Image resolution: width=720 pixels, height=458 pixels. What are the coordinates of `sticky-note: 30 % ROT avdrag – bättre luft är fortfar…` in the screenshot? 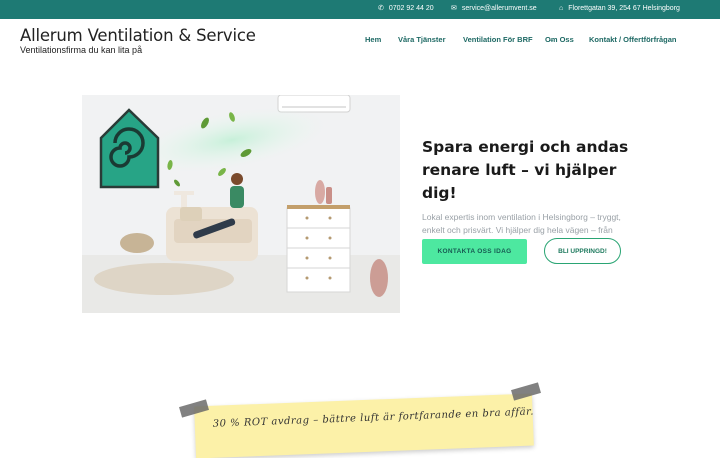 It's located at (364, 425).